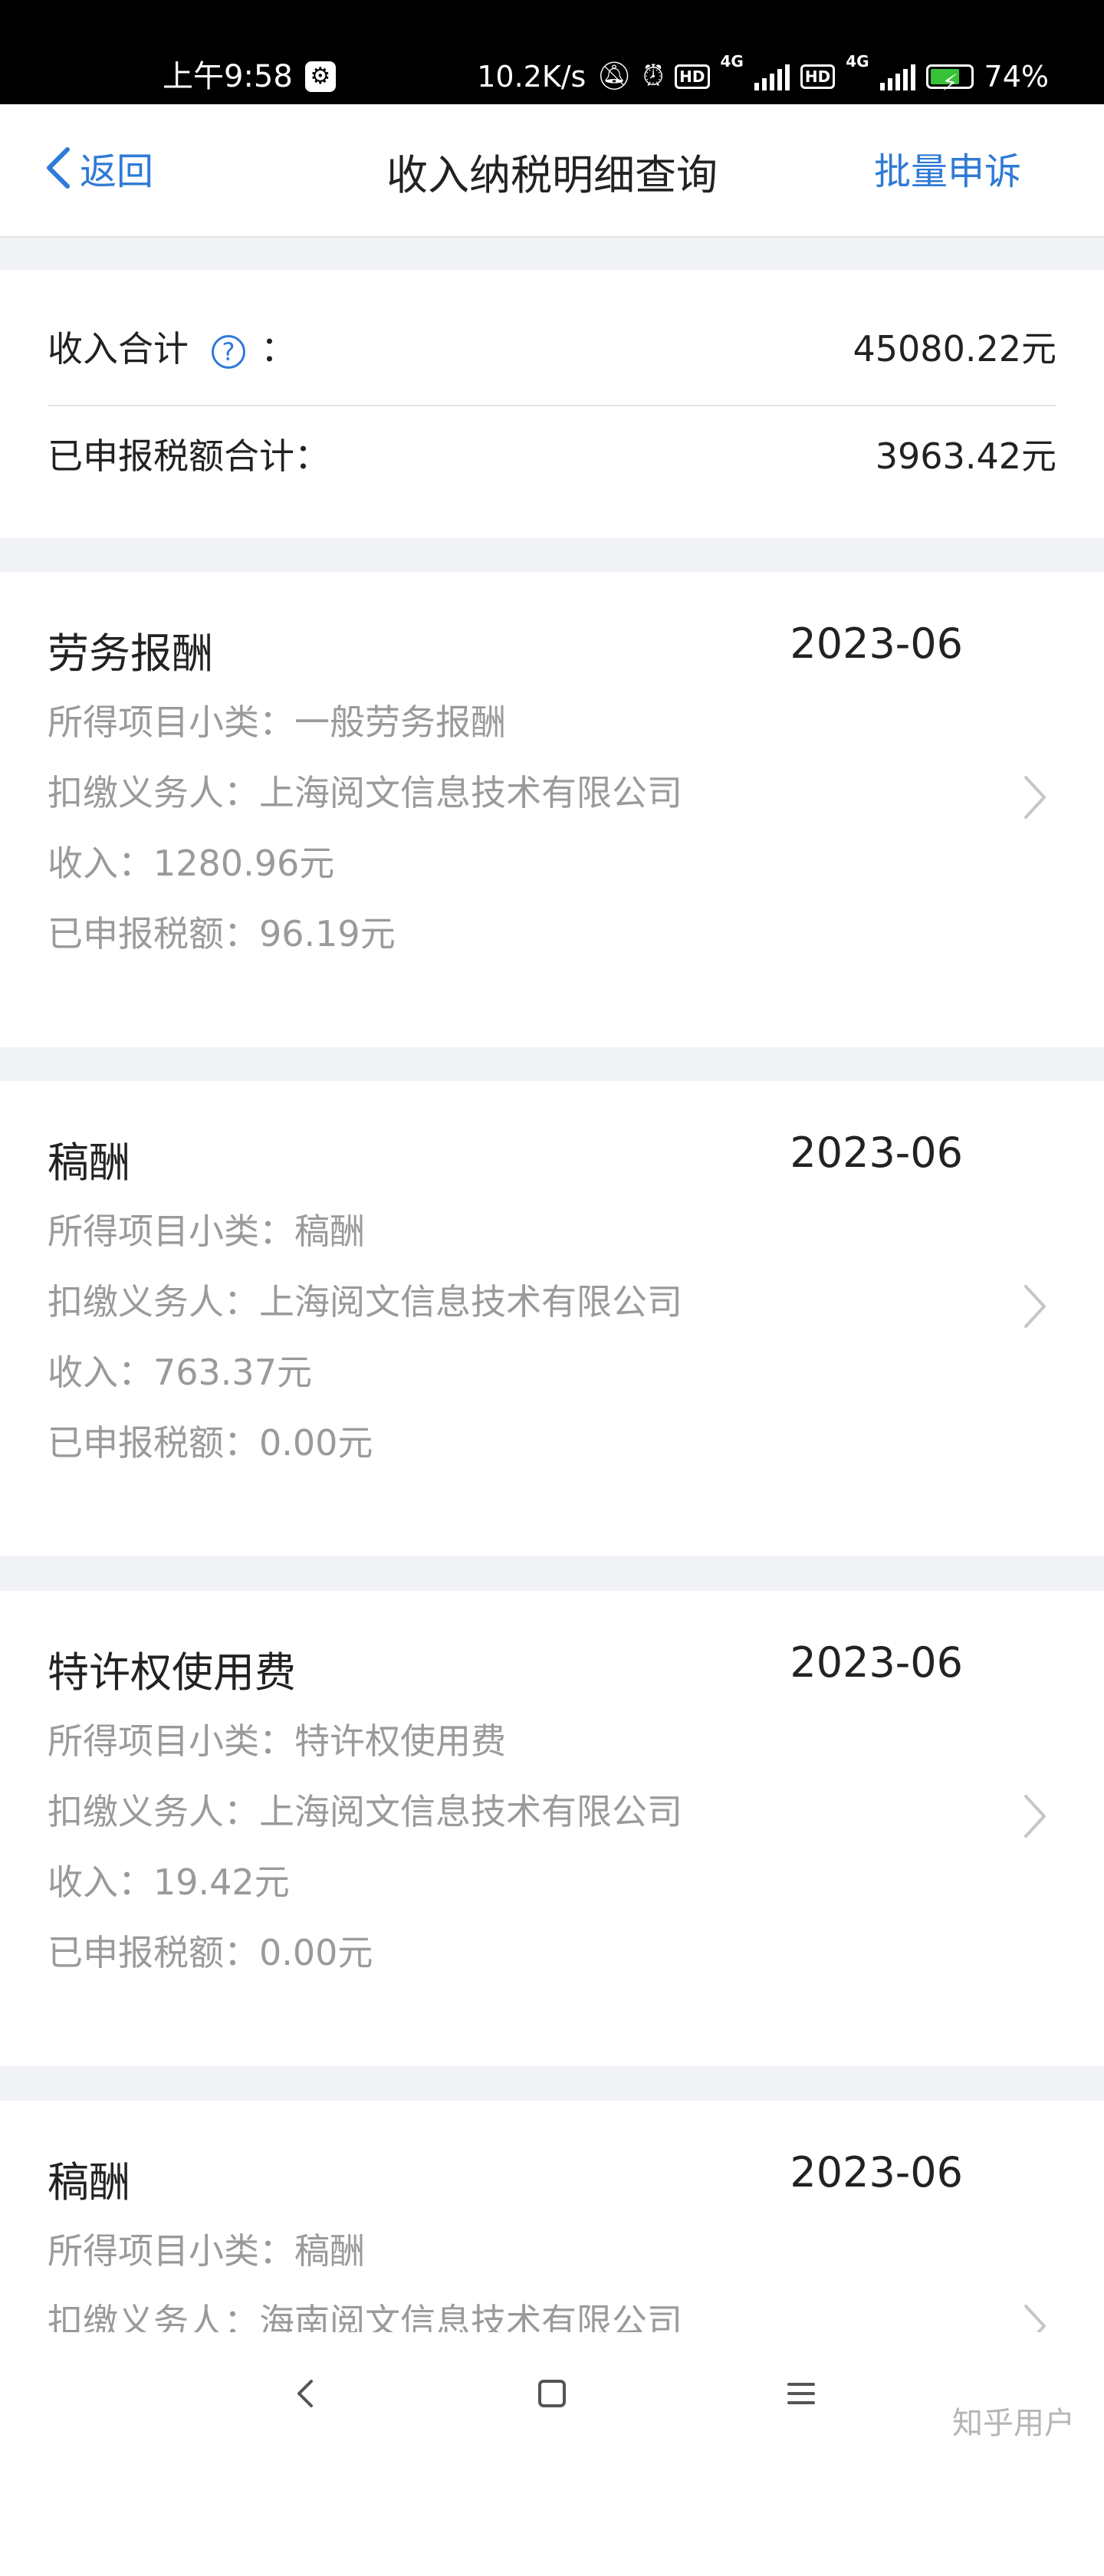  I want to click on battery-icon: ⚡, so click(950, 80).